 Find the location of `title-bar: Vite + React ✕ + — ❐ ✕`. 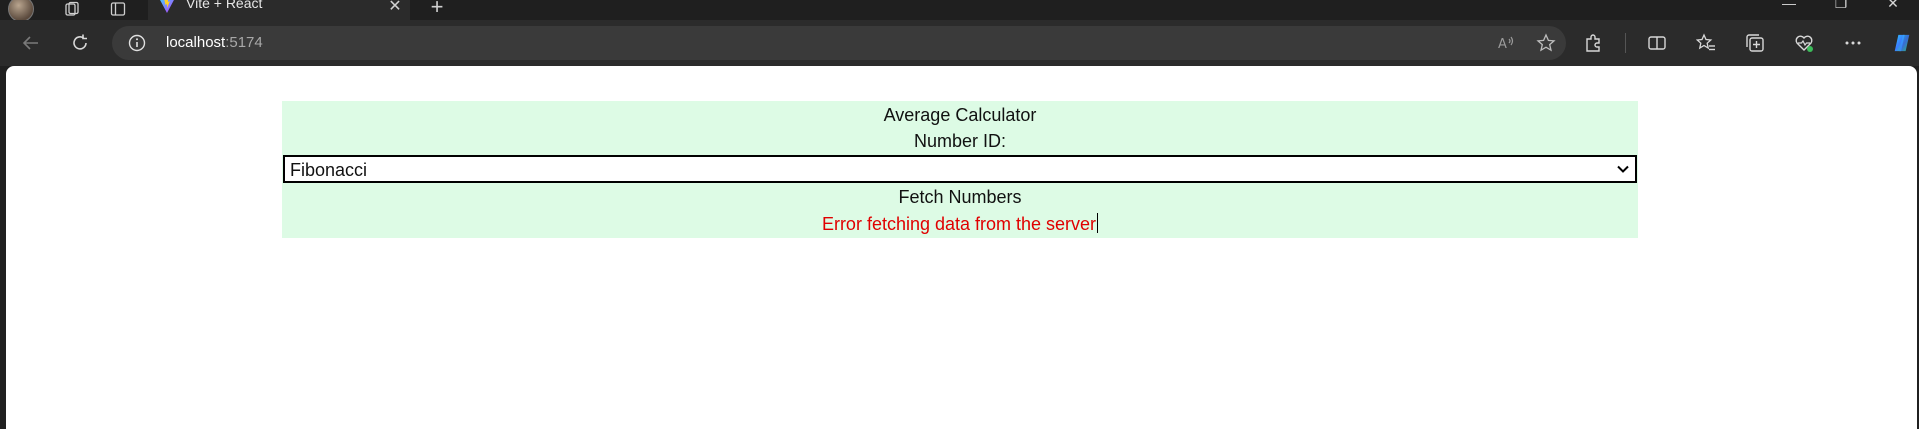

title-bar: Vite + React ✕ + — ❐ ✕ is located at coordinates (959, 11).